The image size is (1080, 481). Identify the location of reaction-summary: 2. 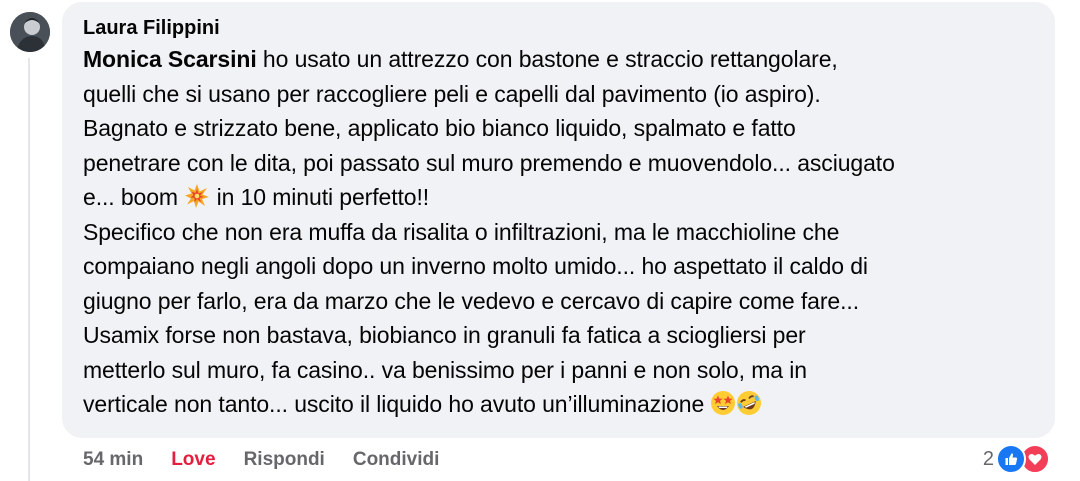
(1016, 459).